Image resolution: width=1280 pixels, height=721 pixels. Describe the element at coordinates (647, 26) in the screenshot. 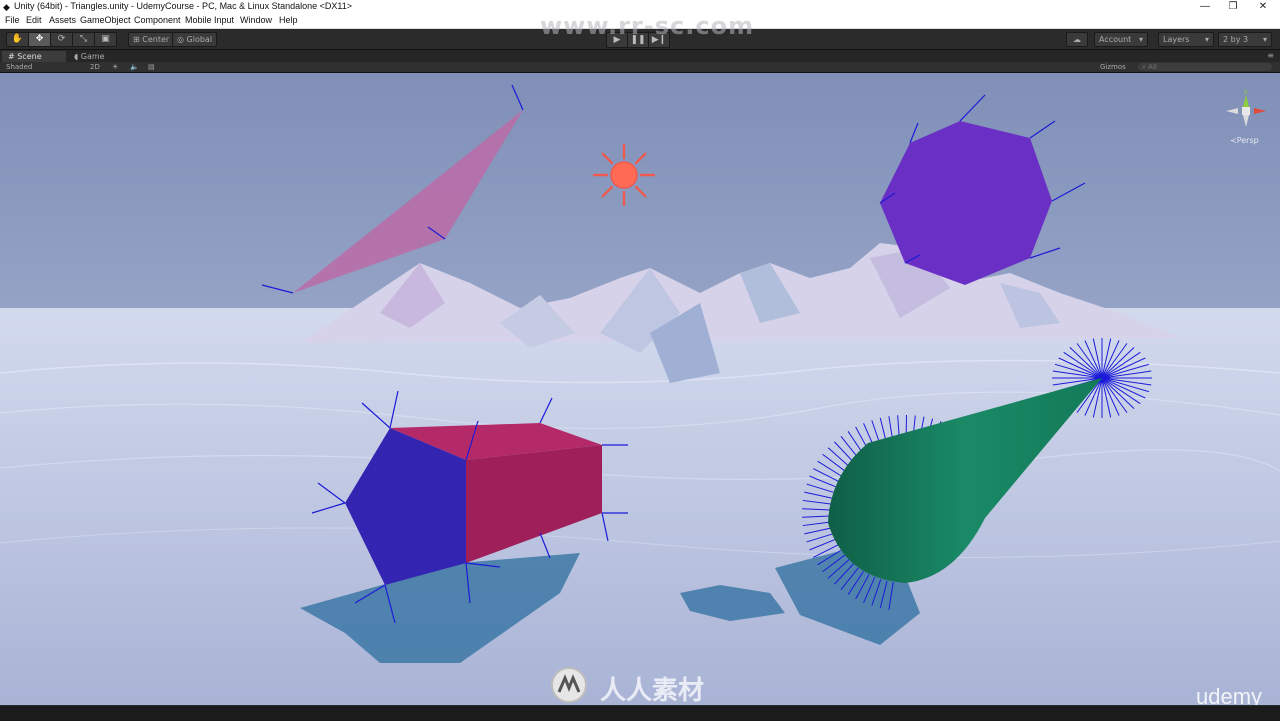

I see `watermark-url: www.rr-sc.com` at that location.